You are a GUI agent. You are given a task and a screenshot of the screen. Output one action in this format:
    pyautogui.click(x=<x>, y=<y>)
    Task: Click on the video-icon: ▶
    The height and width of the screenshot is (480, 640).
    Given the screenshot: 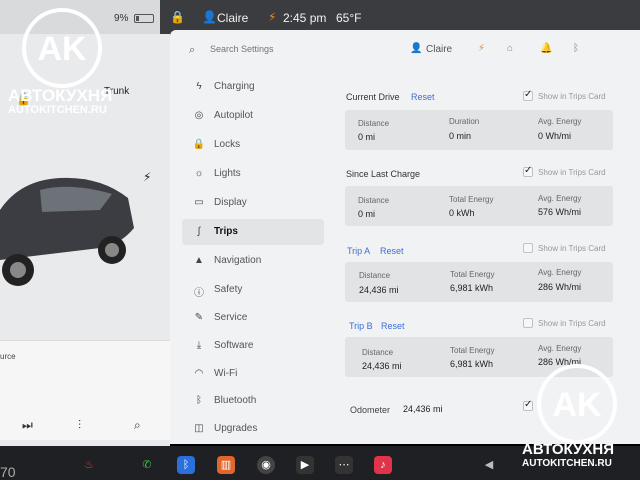 What is the action you would take?
    pyautogui.click(x=305, y=465)
    